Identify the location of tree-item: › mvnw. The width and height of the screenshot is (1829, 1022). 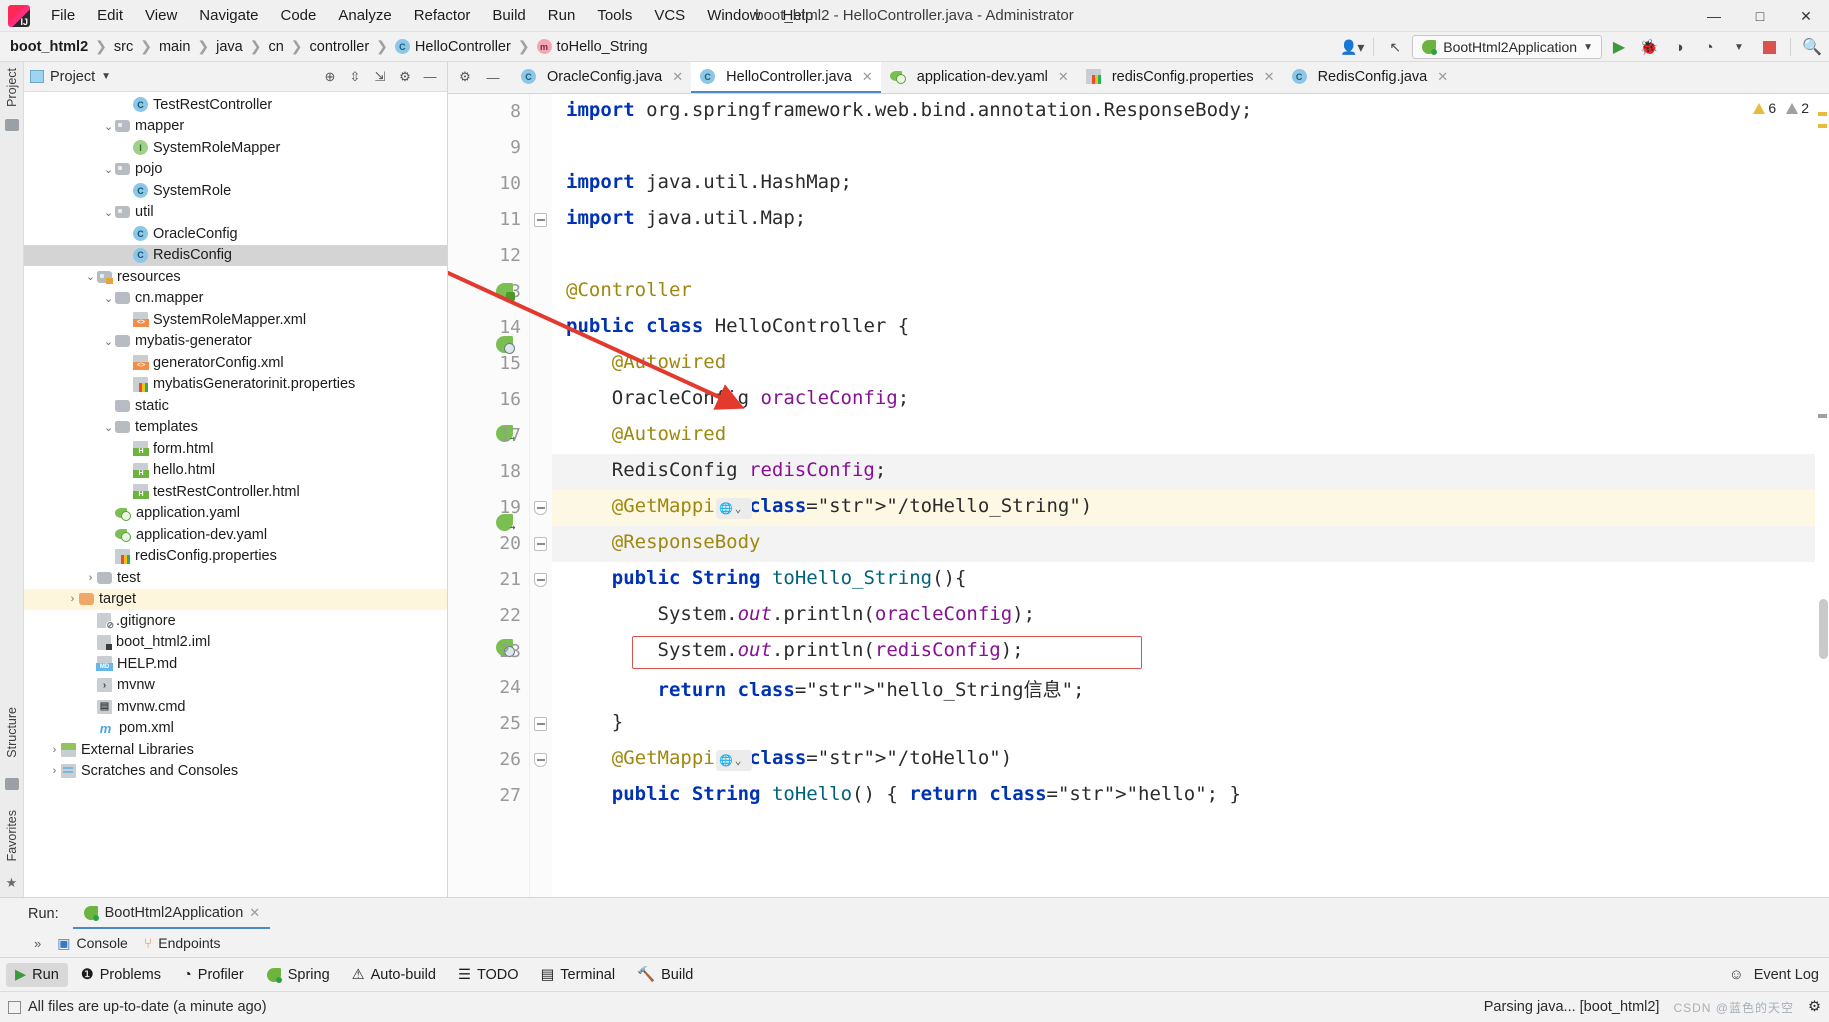
(235, 686).